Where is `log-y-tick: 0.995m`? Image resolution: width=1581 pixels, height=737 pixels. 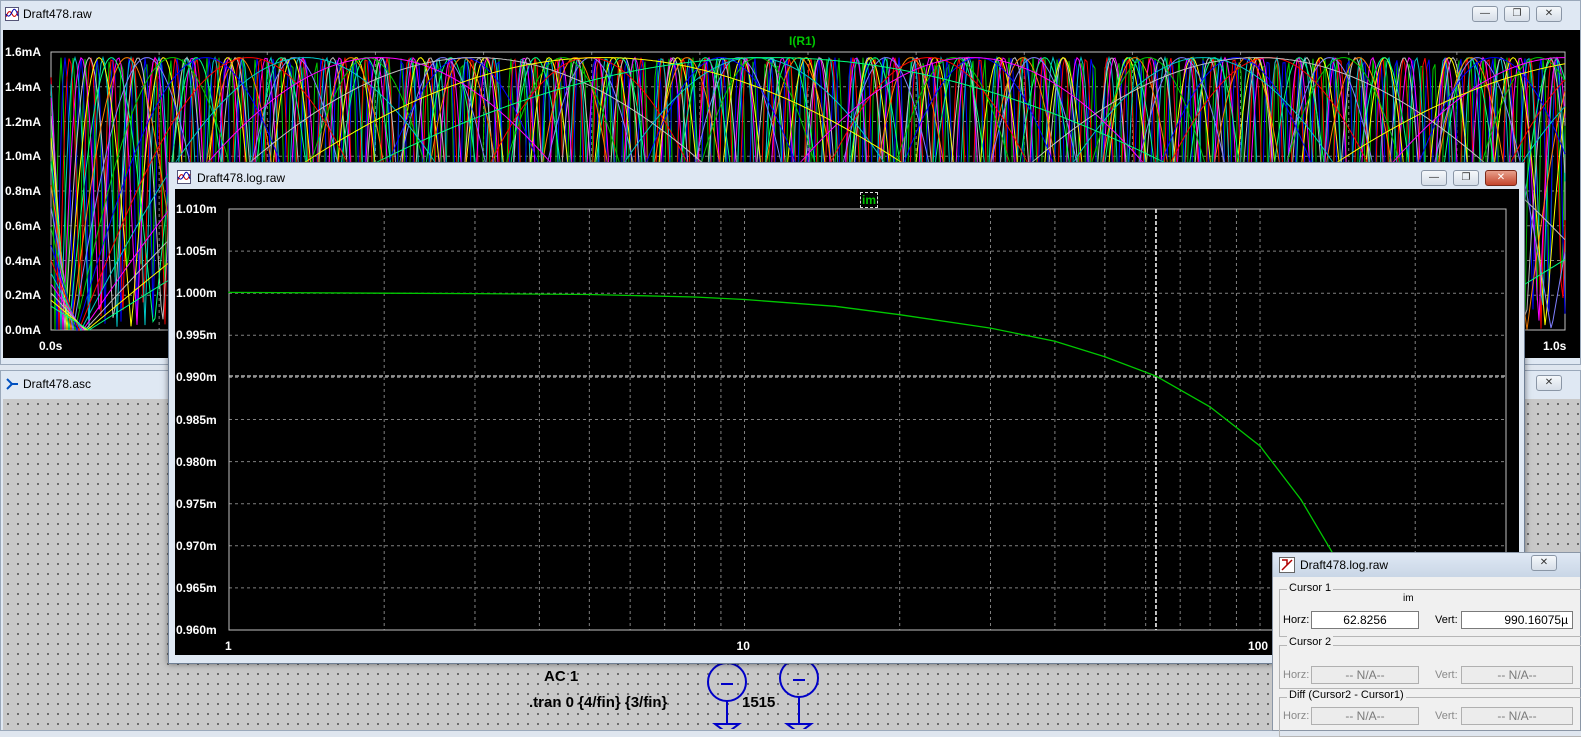
log-y-tick: 0.995m is located at coordinates (196, 335).